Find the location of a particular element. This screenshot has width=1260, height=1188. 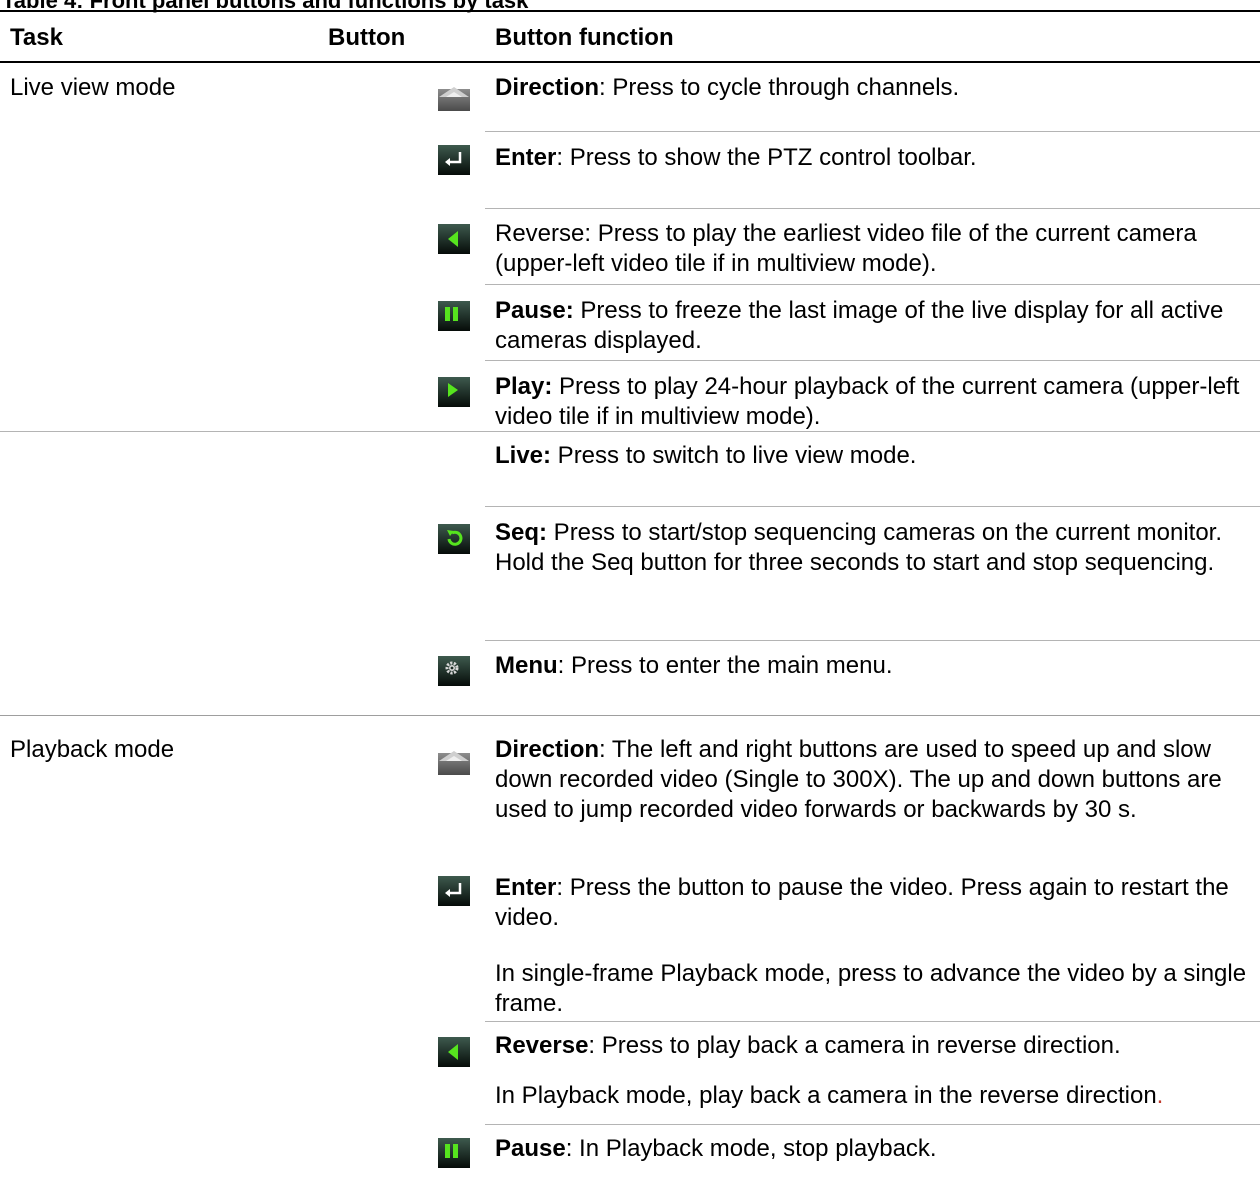

live-menu-text: Menu: Press to enter the main menu. is located at coordinates (694, 665).